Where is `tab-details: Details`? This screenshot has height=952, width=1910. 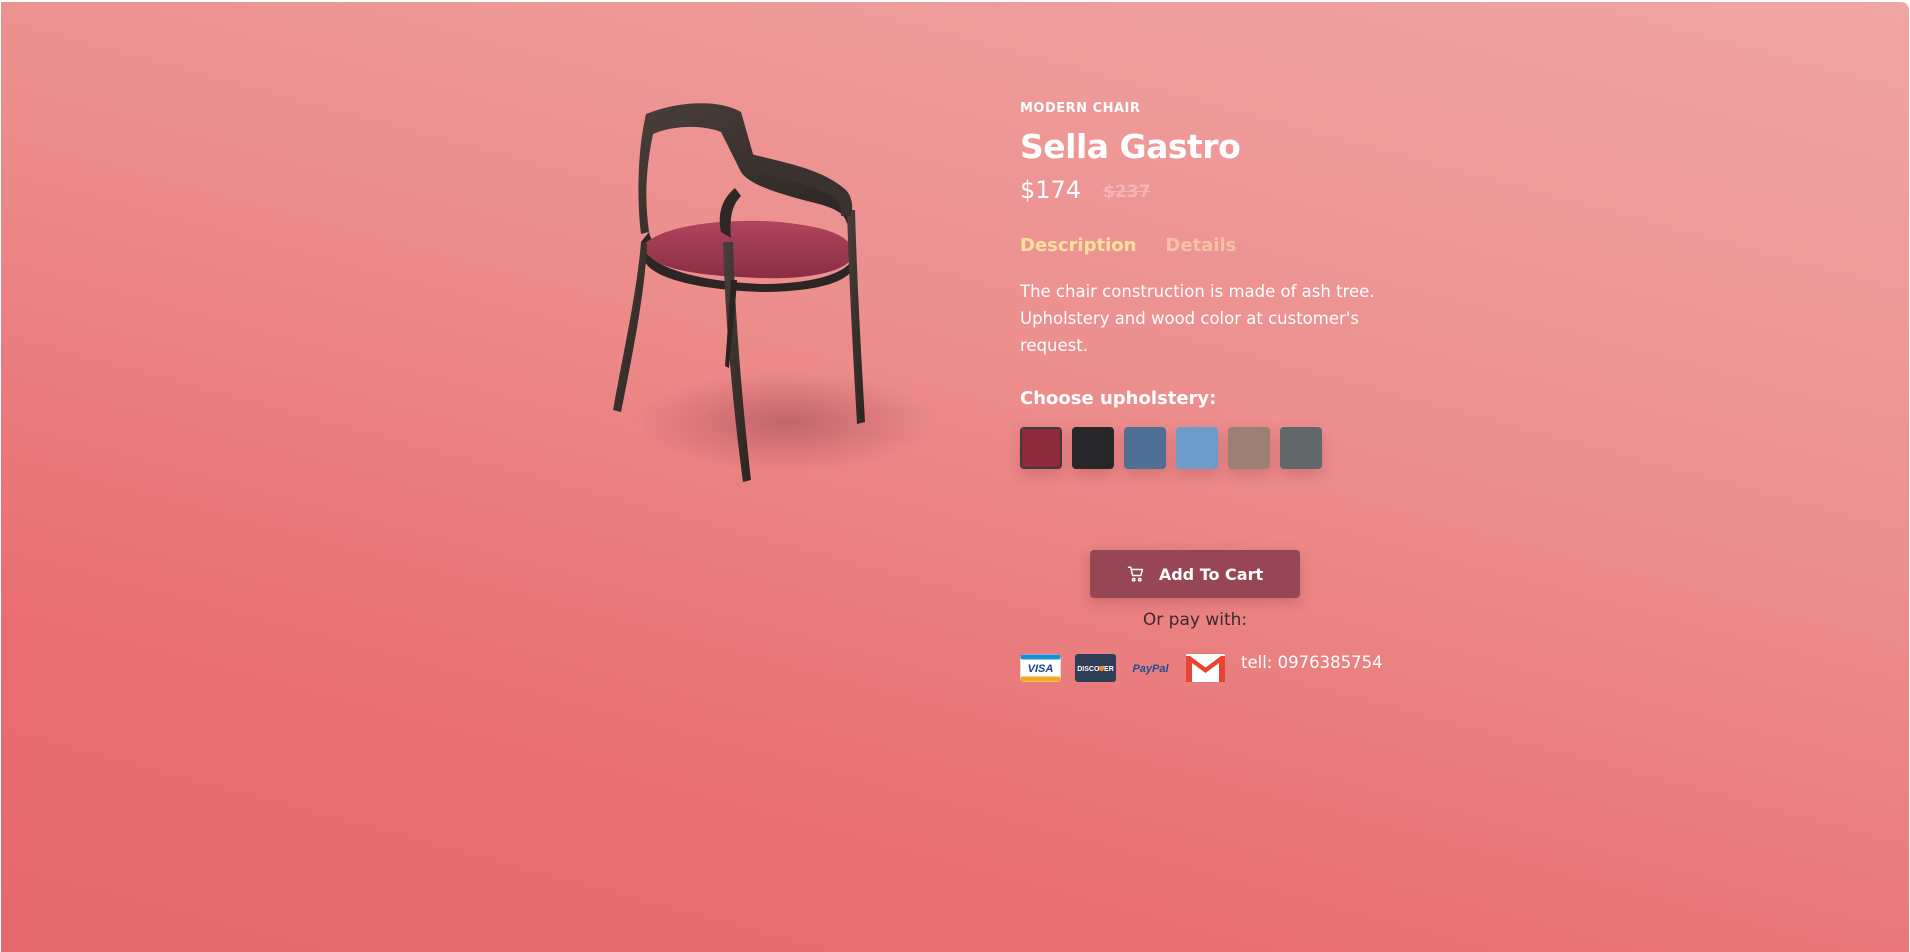 tab-details: Details is located at coordinates (1200, 245).